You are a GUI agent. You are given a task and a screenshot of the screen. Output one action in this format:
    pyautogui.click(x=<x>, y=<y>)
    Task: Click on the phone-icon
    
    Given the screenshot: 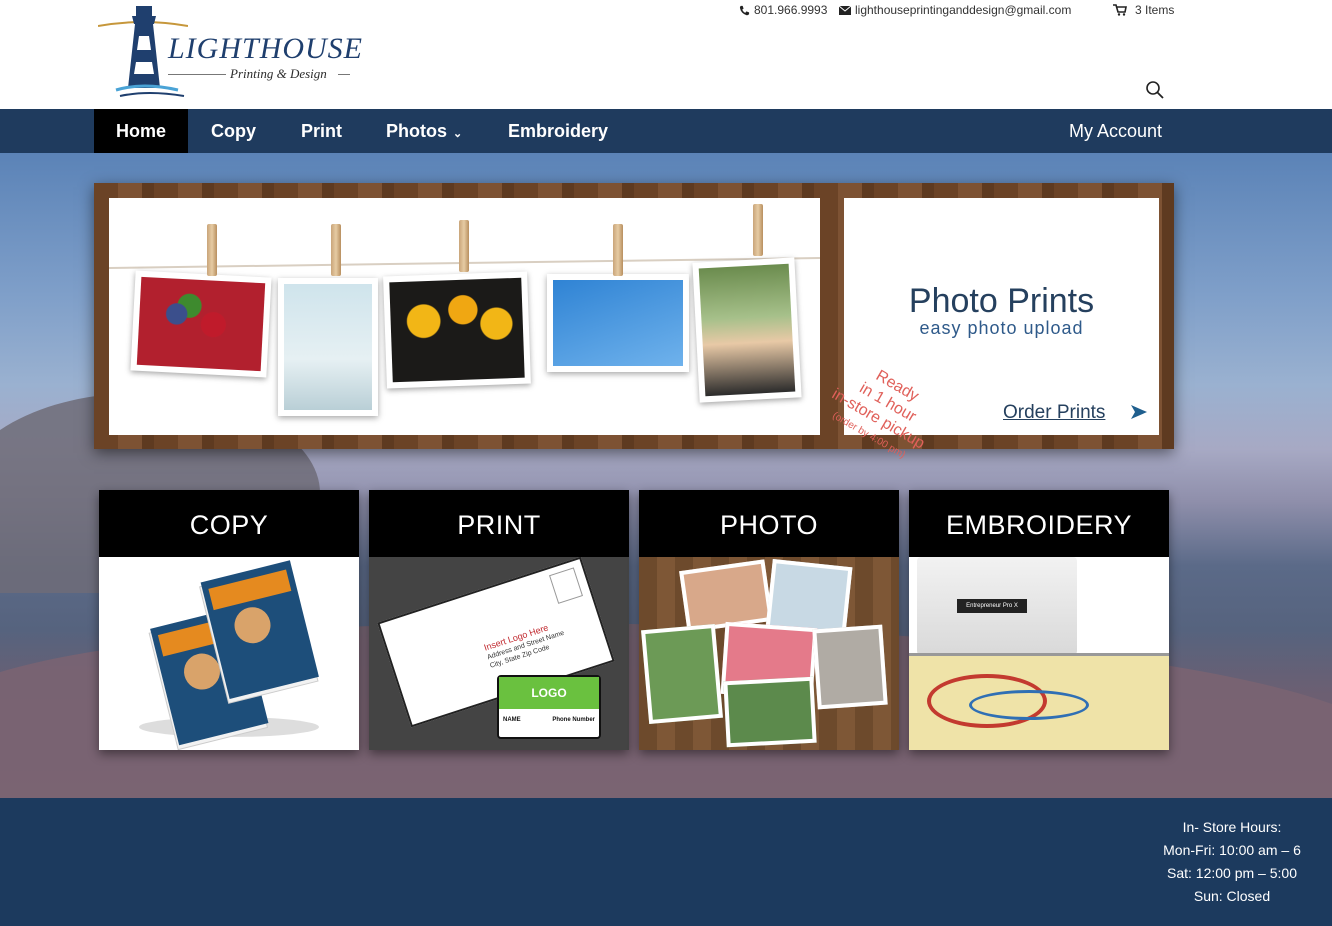 What is the action you would take?
    pyautogui.click(x=744, y=10)
    